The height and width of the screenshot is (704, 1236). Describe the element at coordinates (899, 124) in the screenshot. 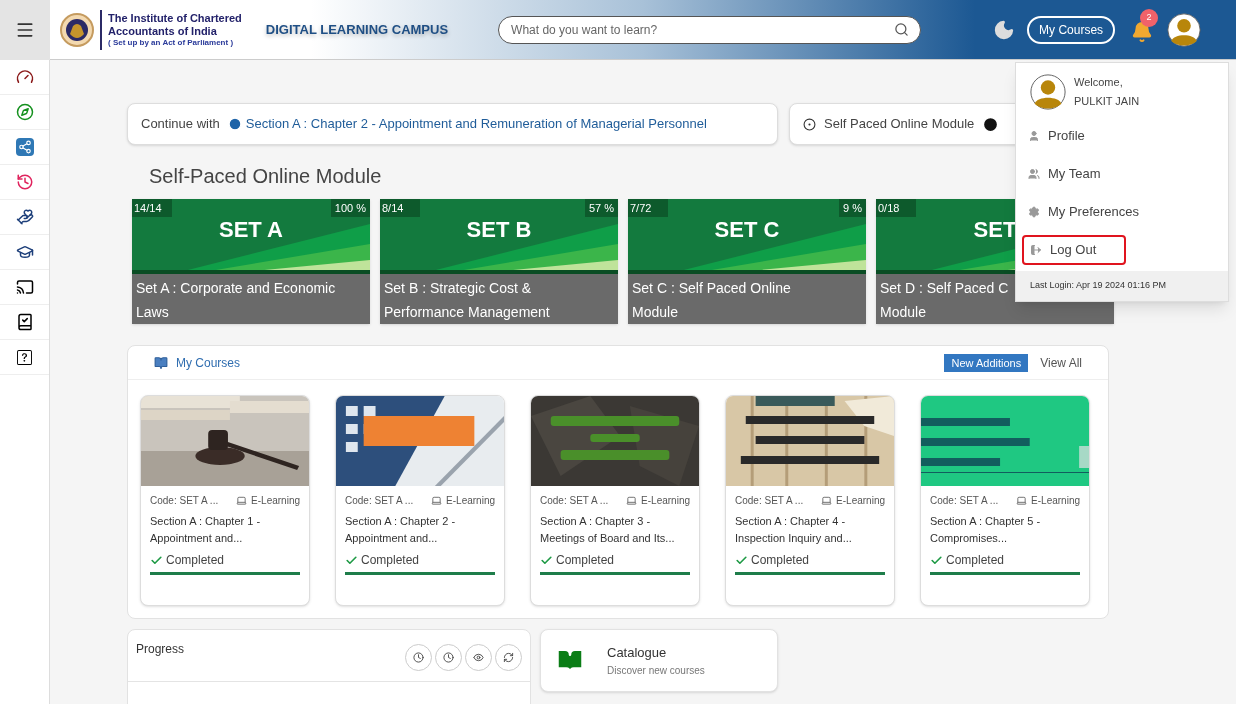

I see `module-label: Self Paced Online Module` at that location.